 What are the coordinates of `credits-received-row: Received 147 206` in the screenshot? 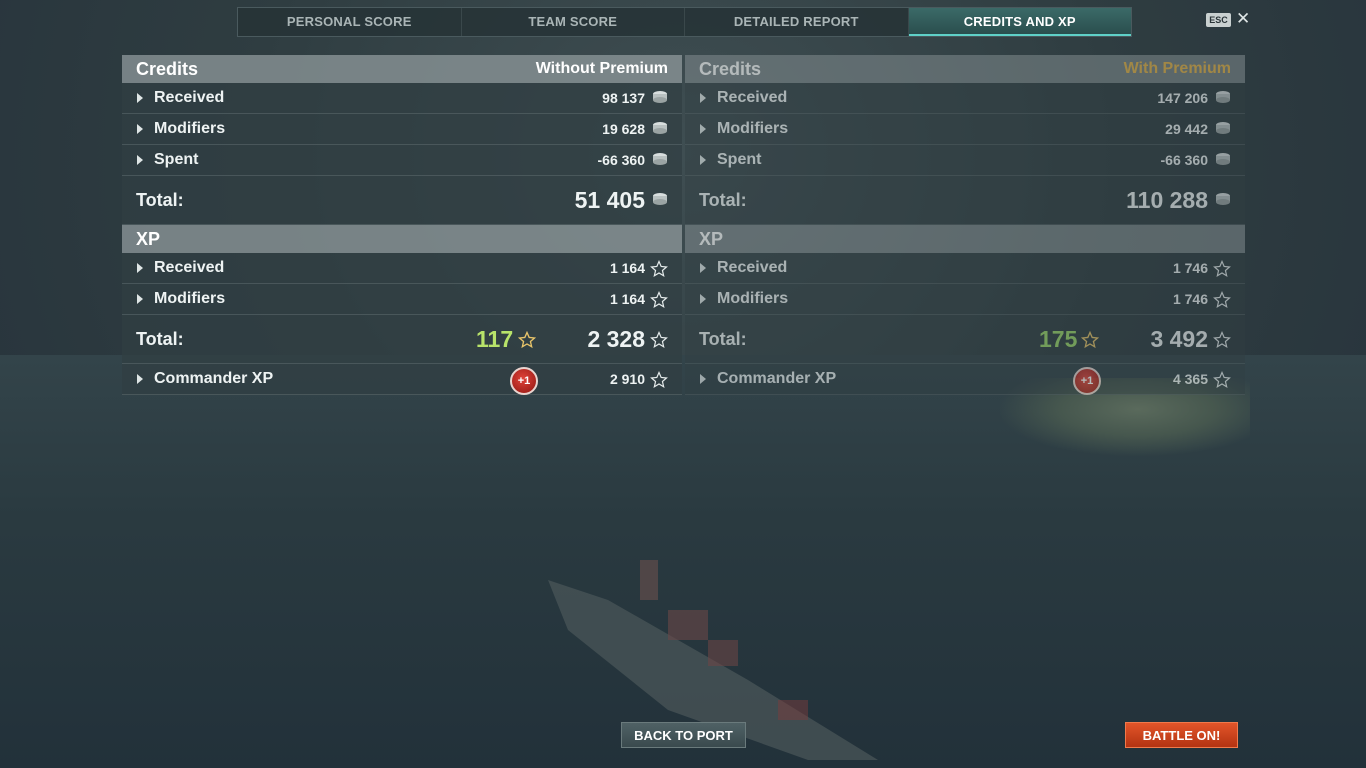 It's located at (965, 98).